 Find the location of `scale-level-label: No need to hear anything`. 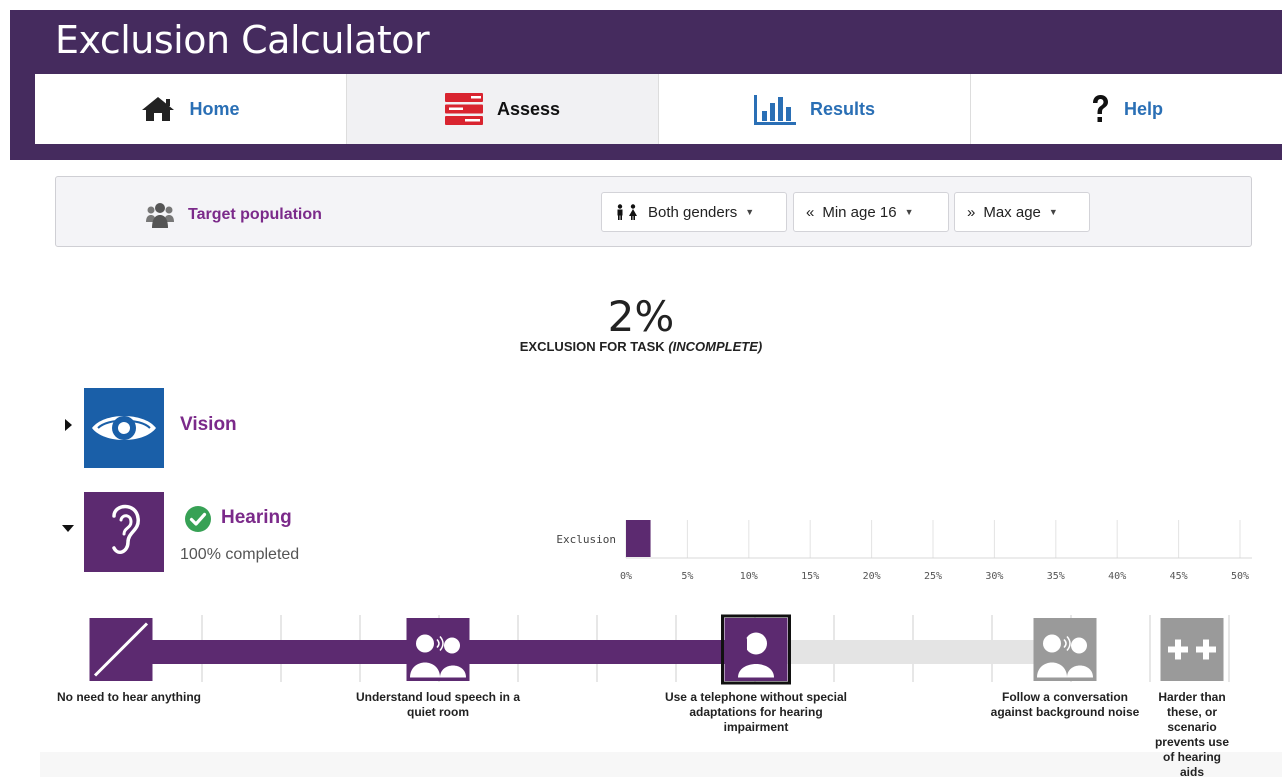

scale-level-label: No need to hear anything is located at coordinates (128, 697).